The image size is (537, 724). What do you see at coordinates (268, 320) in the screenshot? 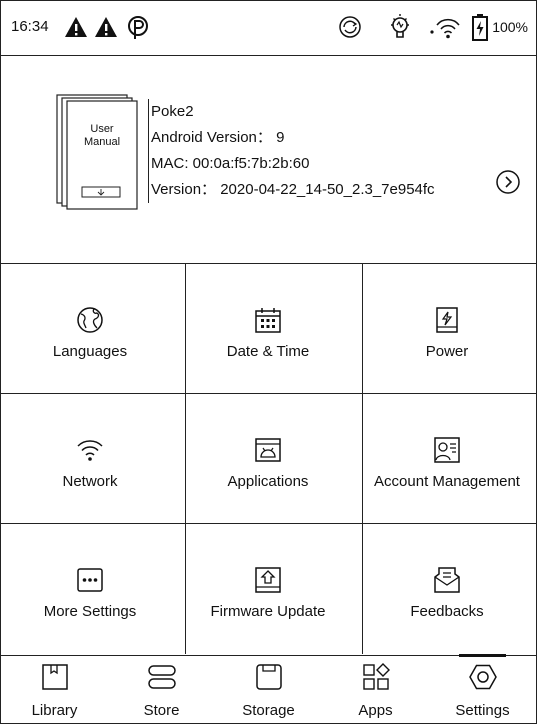
I see `calendar-icon` at bounding box center [268, 320].